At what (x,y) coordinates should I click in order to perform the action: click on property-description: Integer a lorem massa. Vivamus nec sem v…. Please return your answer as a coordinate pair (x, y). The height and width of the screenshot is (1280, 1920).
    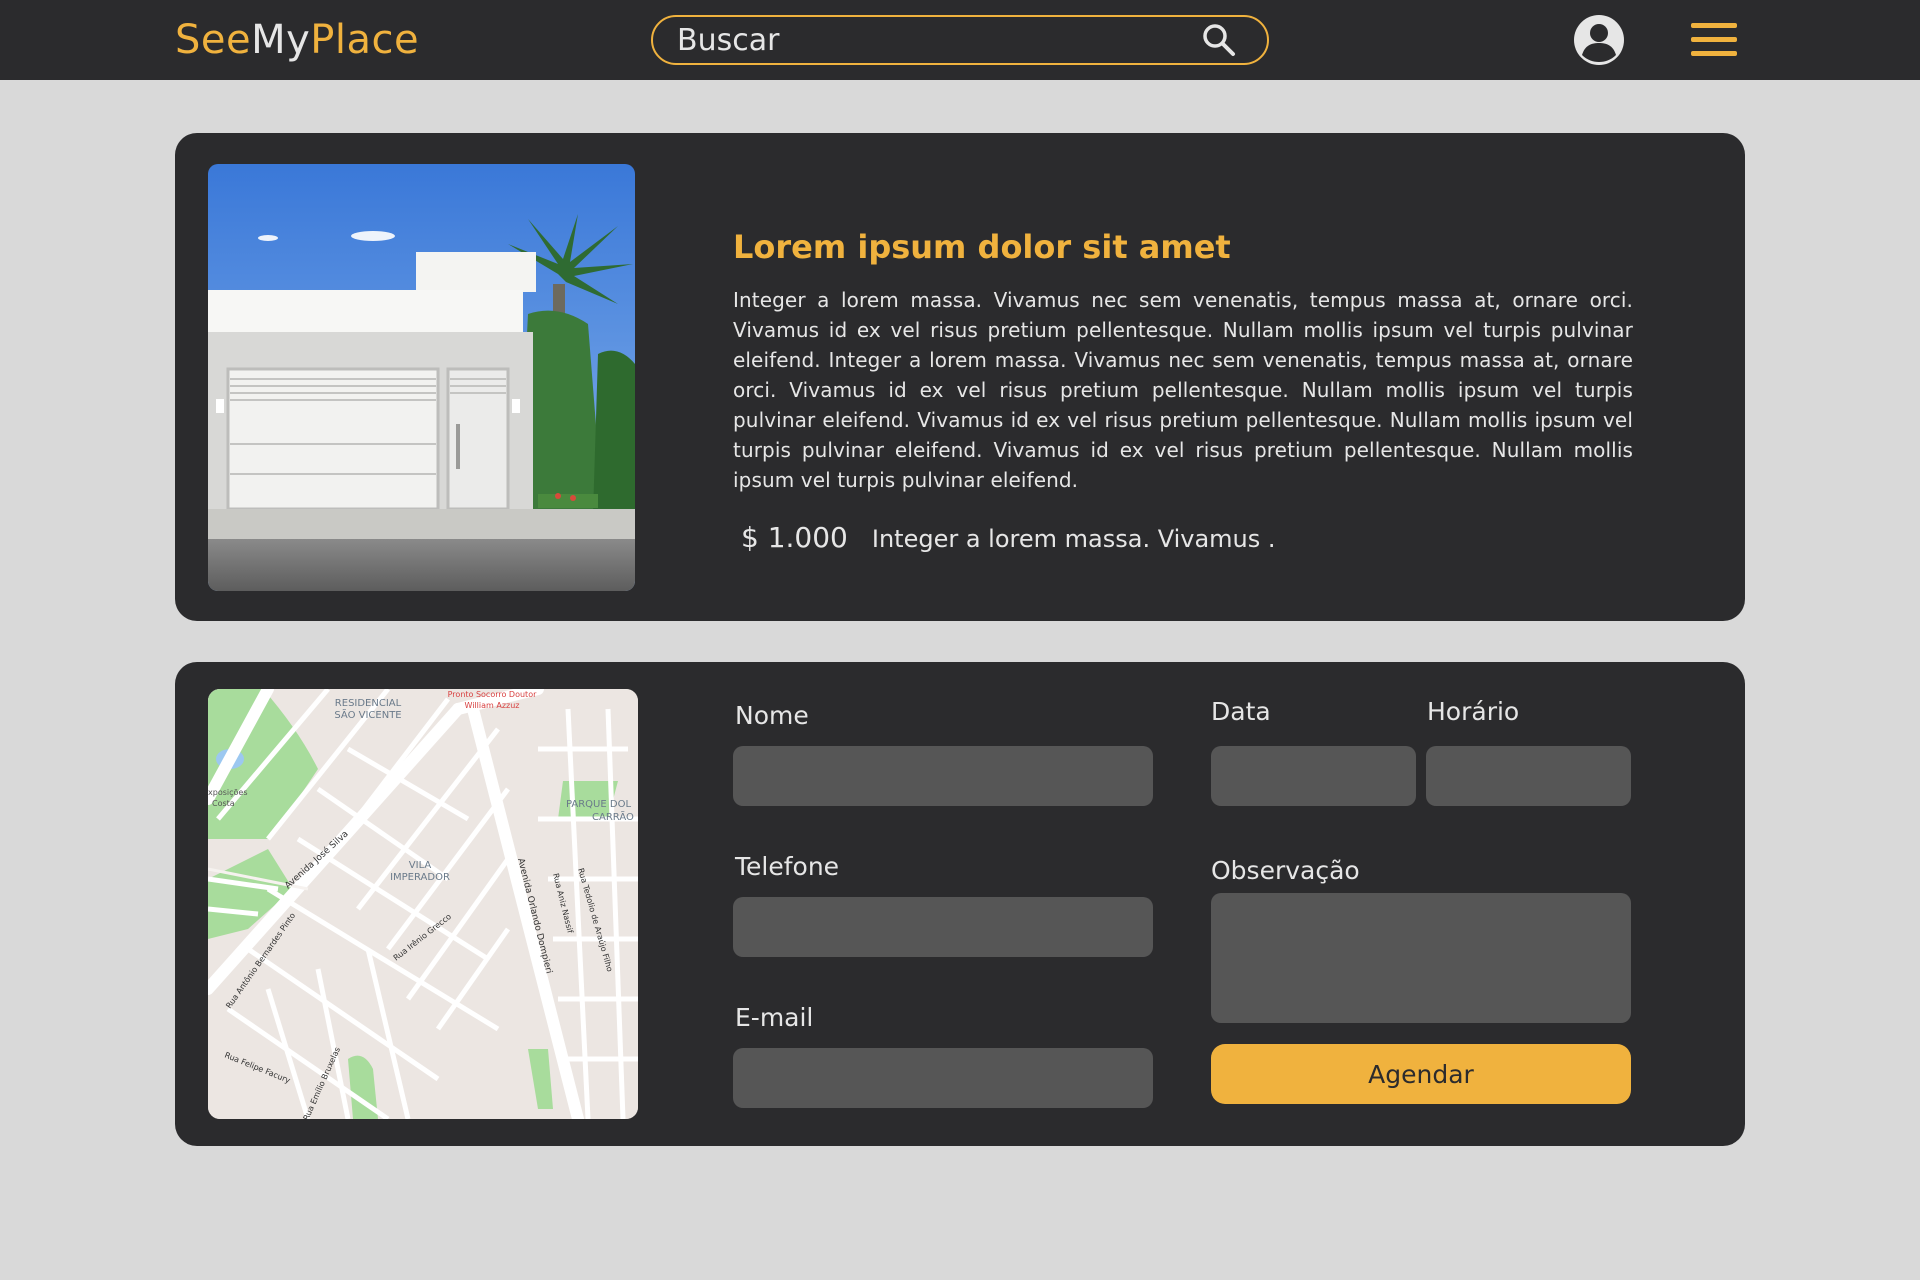
    Looking at the image, I should click on (1183, 390).